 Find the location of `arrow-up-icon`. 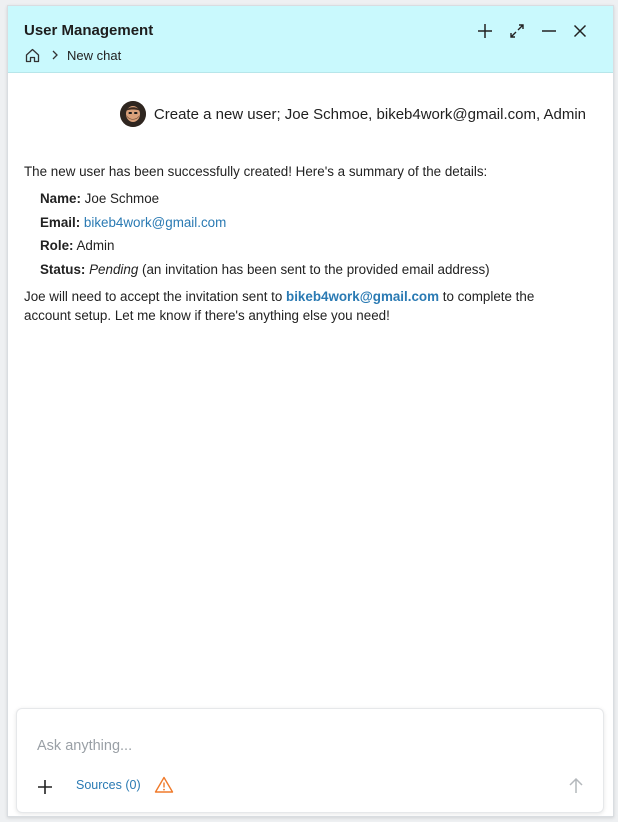

arrow-up-icon is located at coordinates (576, 785).